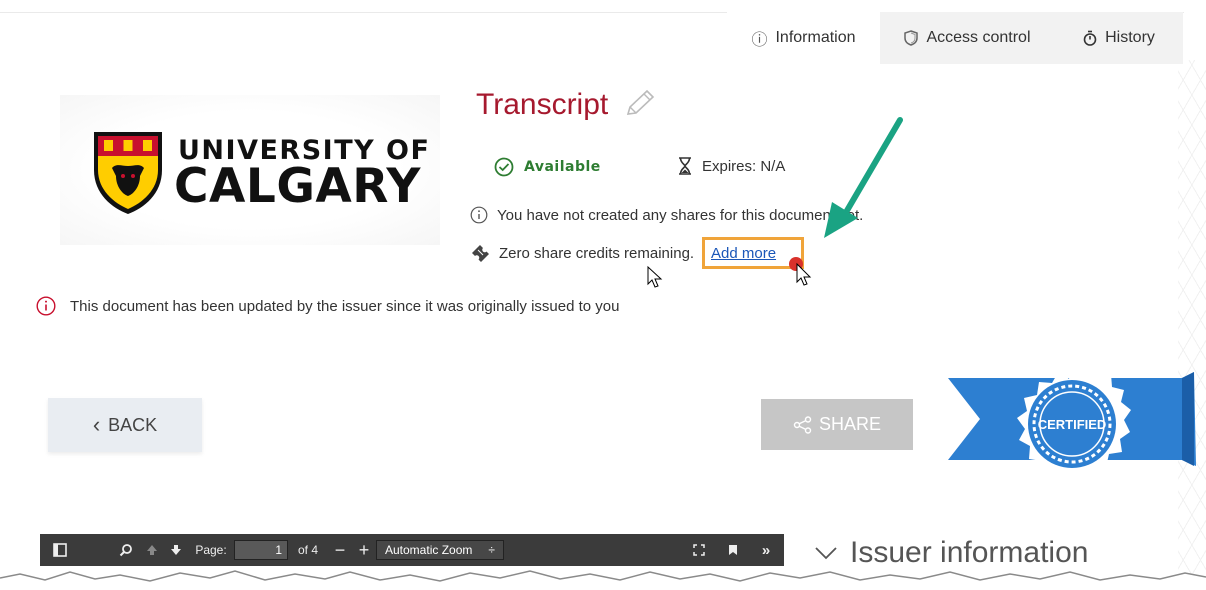 Image resolution: width=1206 pixels, height=590 pixels. I want to click on university-logo: UNIVERSITY OF CALGARY, so click(250, 170).